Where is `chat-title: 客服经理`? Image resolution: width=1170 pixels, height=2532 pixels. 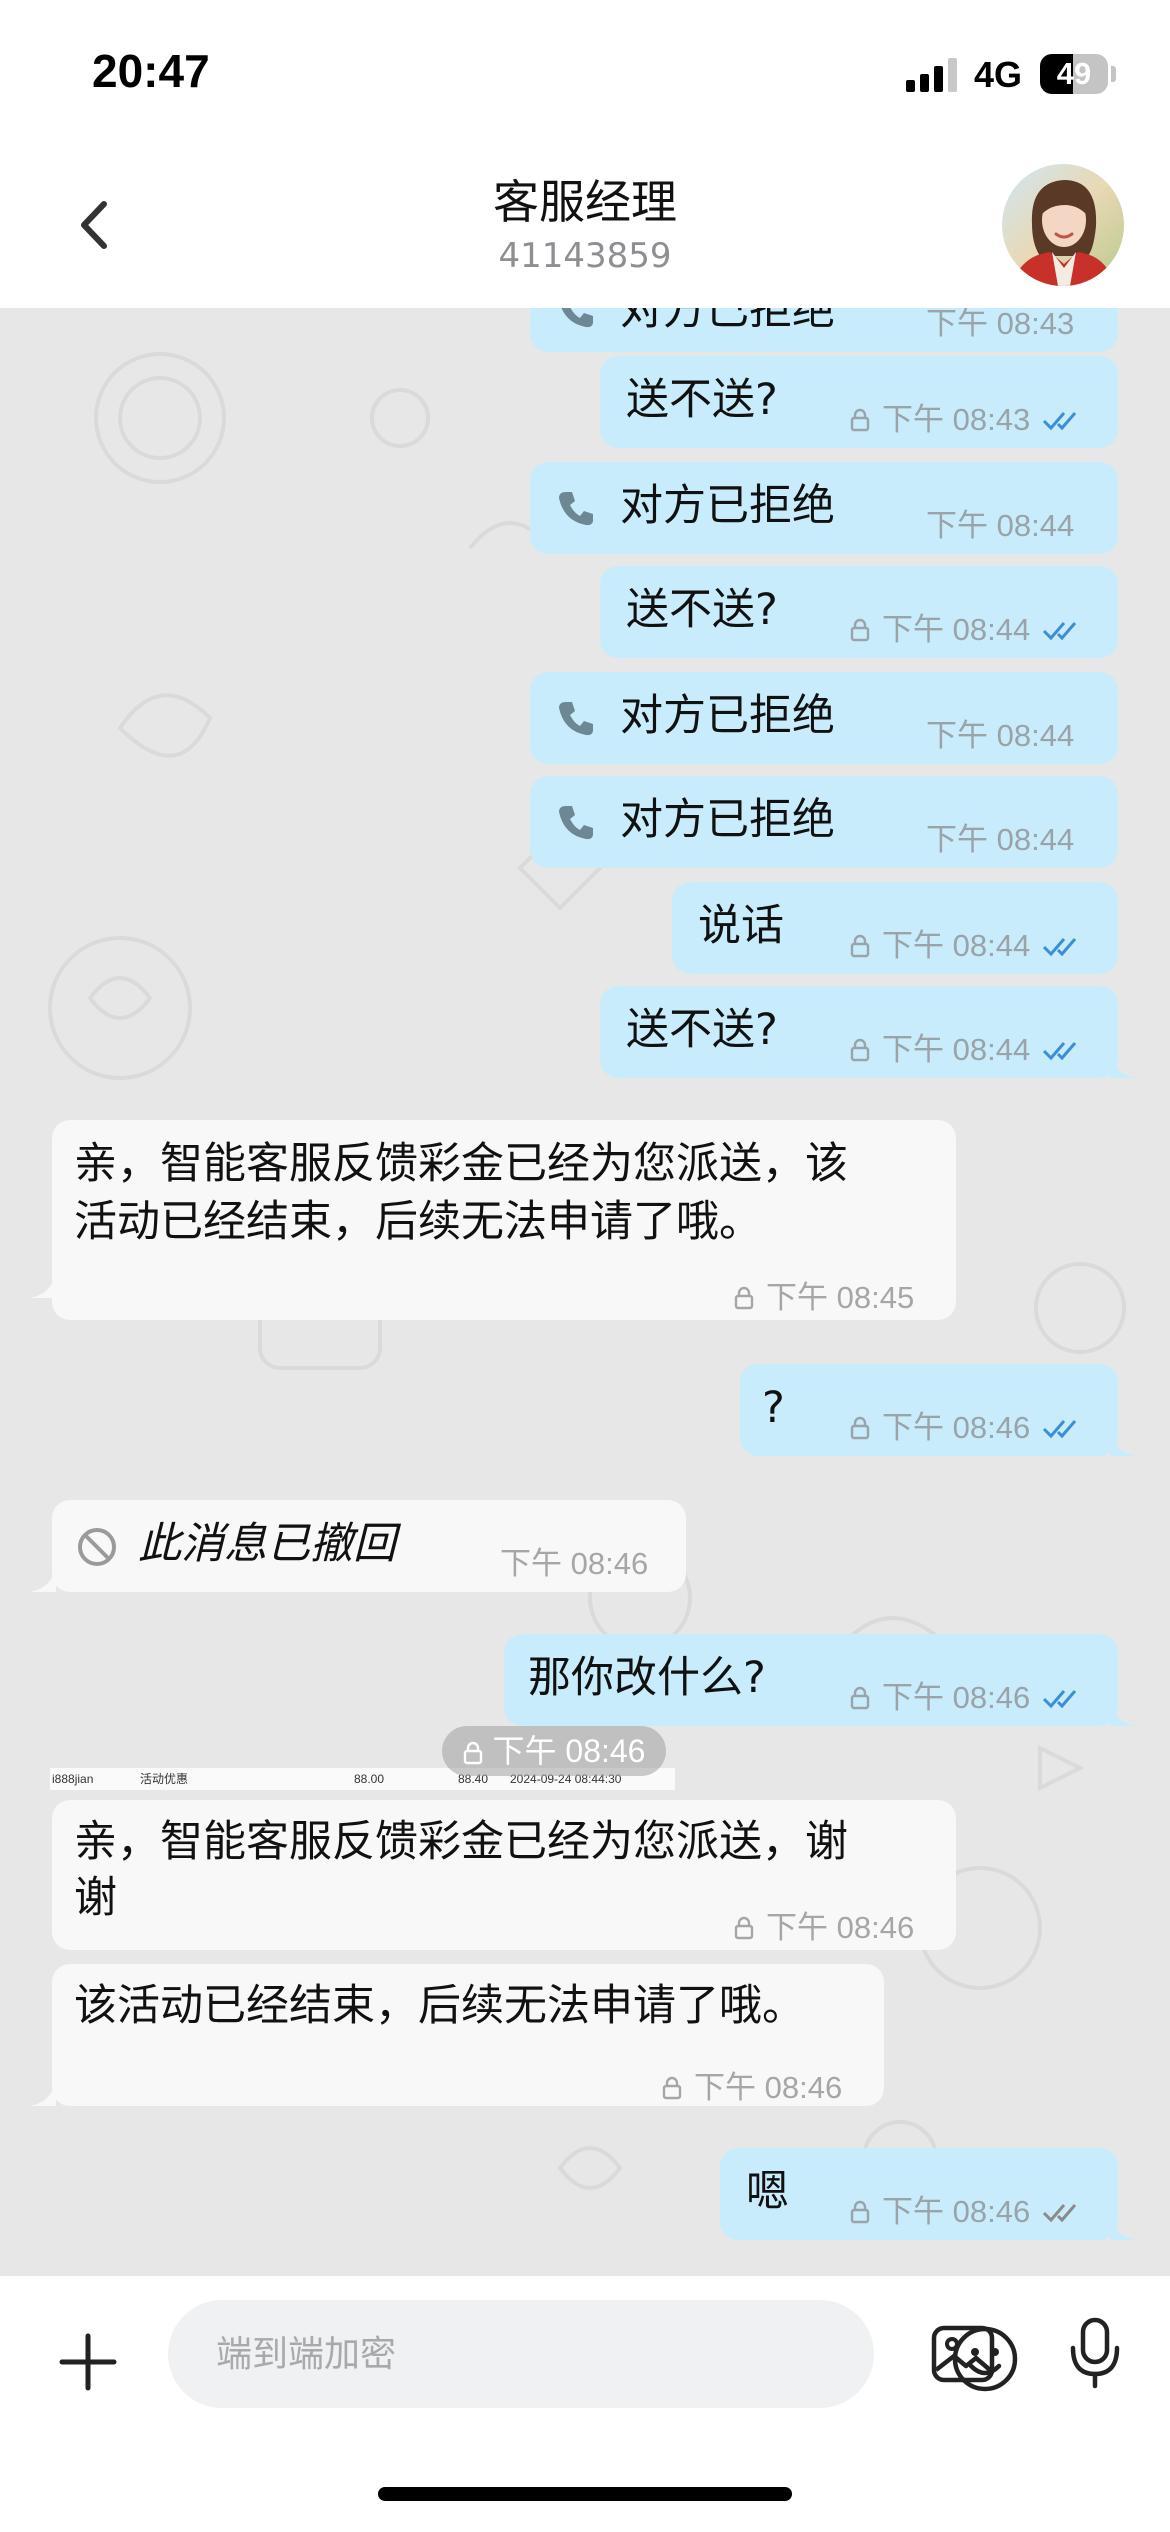 chat-title: 客服经理 is located at coordinates (585, 202).